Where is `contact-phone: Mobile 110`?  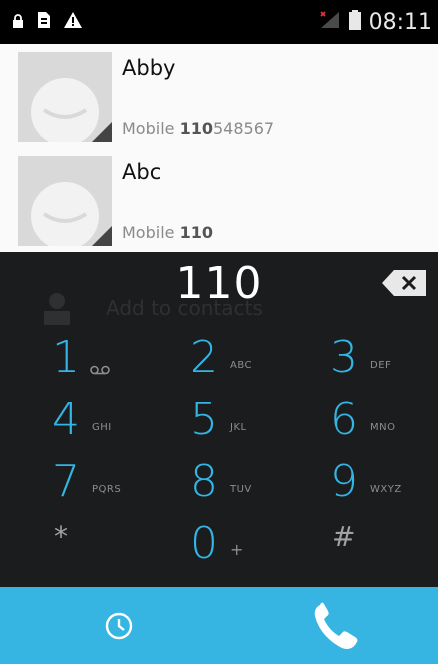 contact-phone: Mobile 110 is located at coordinates (167, 232).